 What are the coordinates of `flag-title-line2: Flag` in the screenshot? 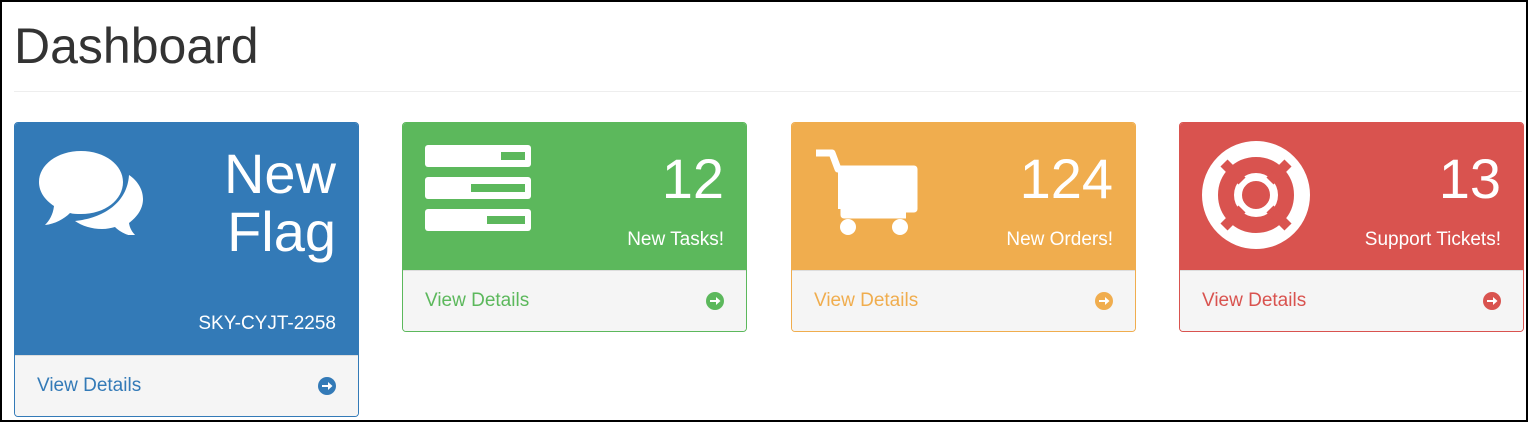 It's located at (281, 231).